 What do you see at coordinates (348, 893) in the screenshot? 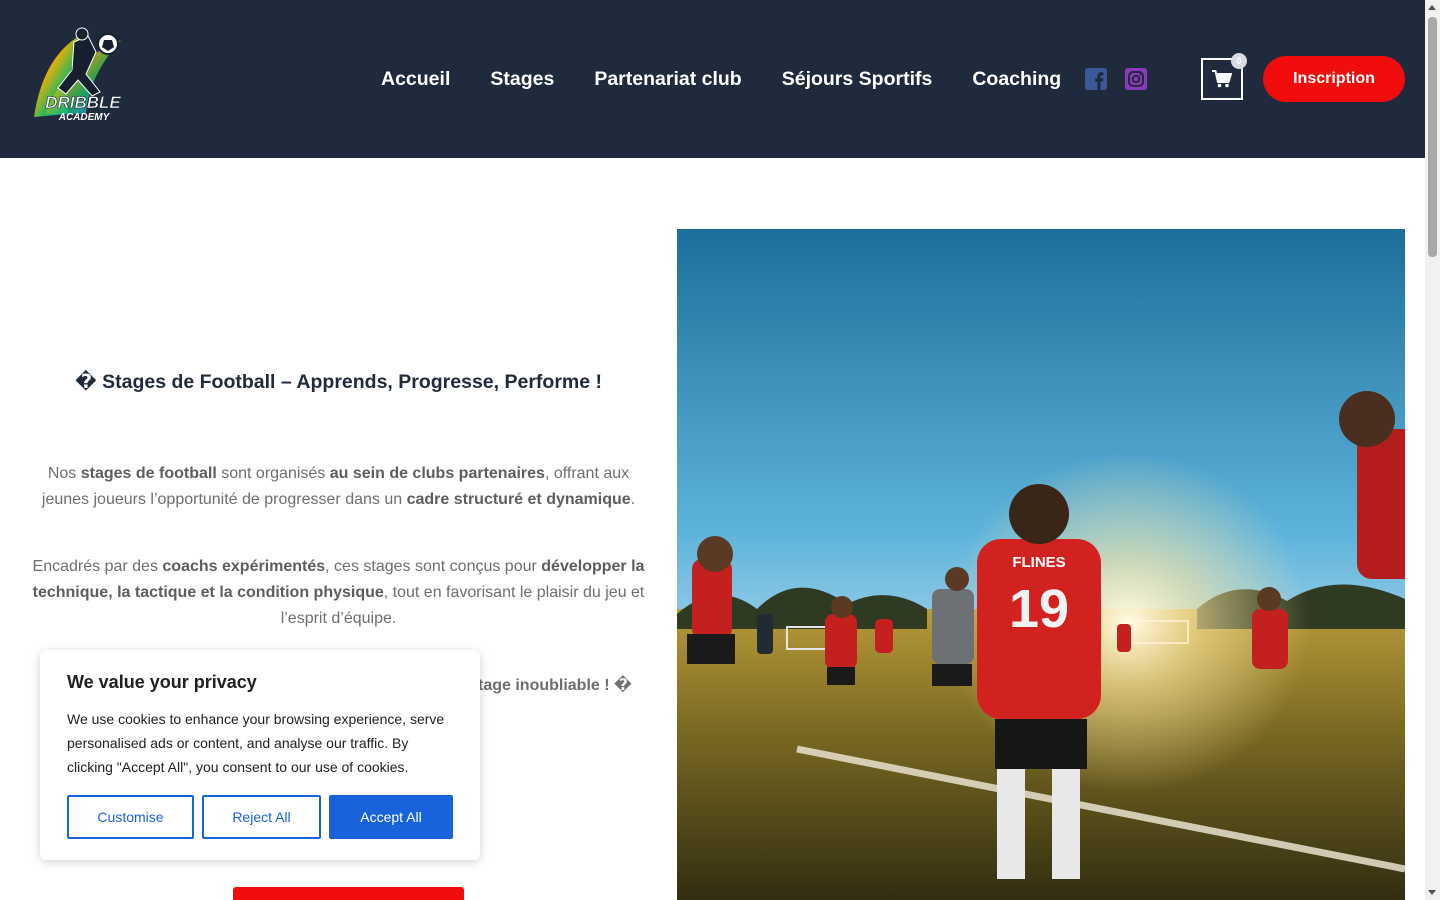
I see `cta-button` at bounding box center [348, 893].